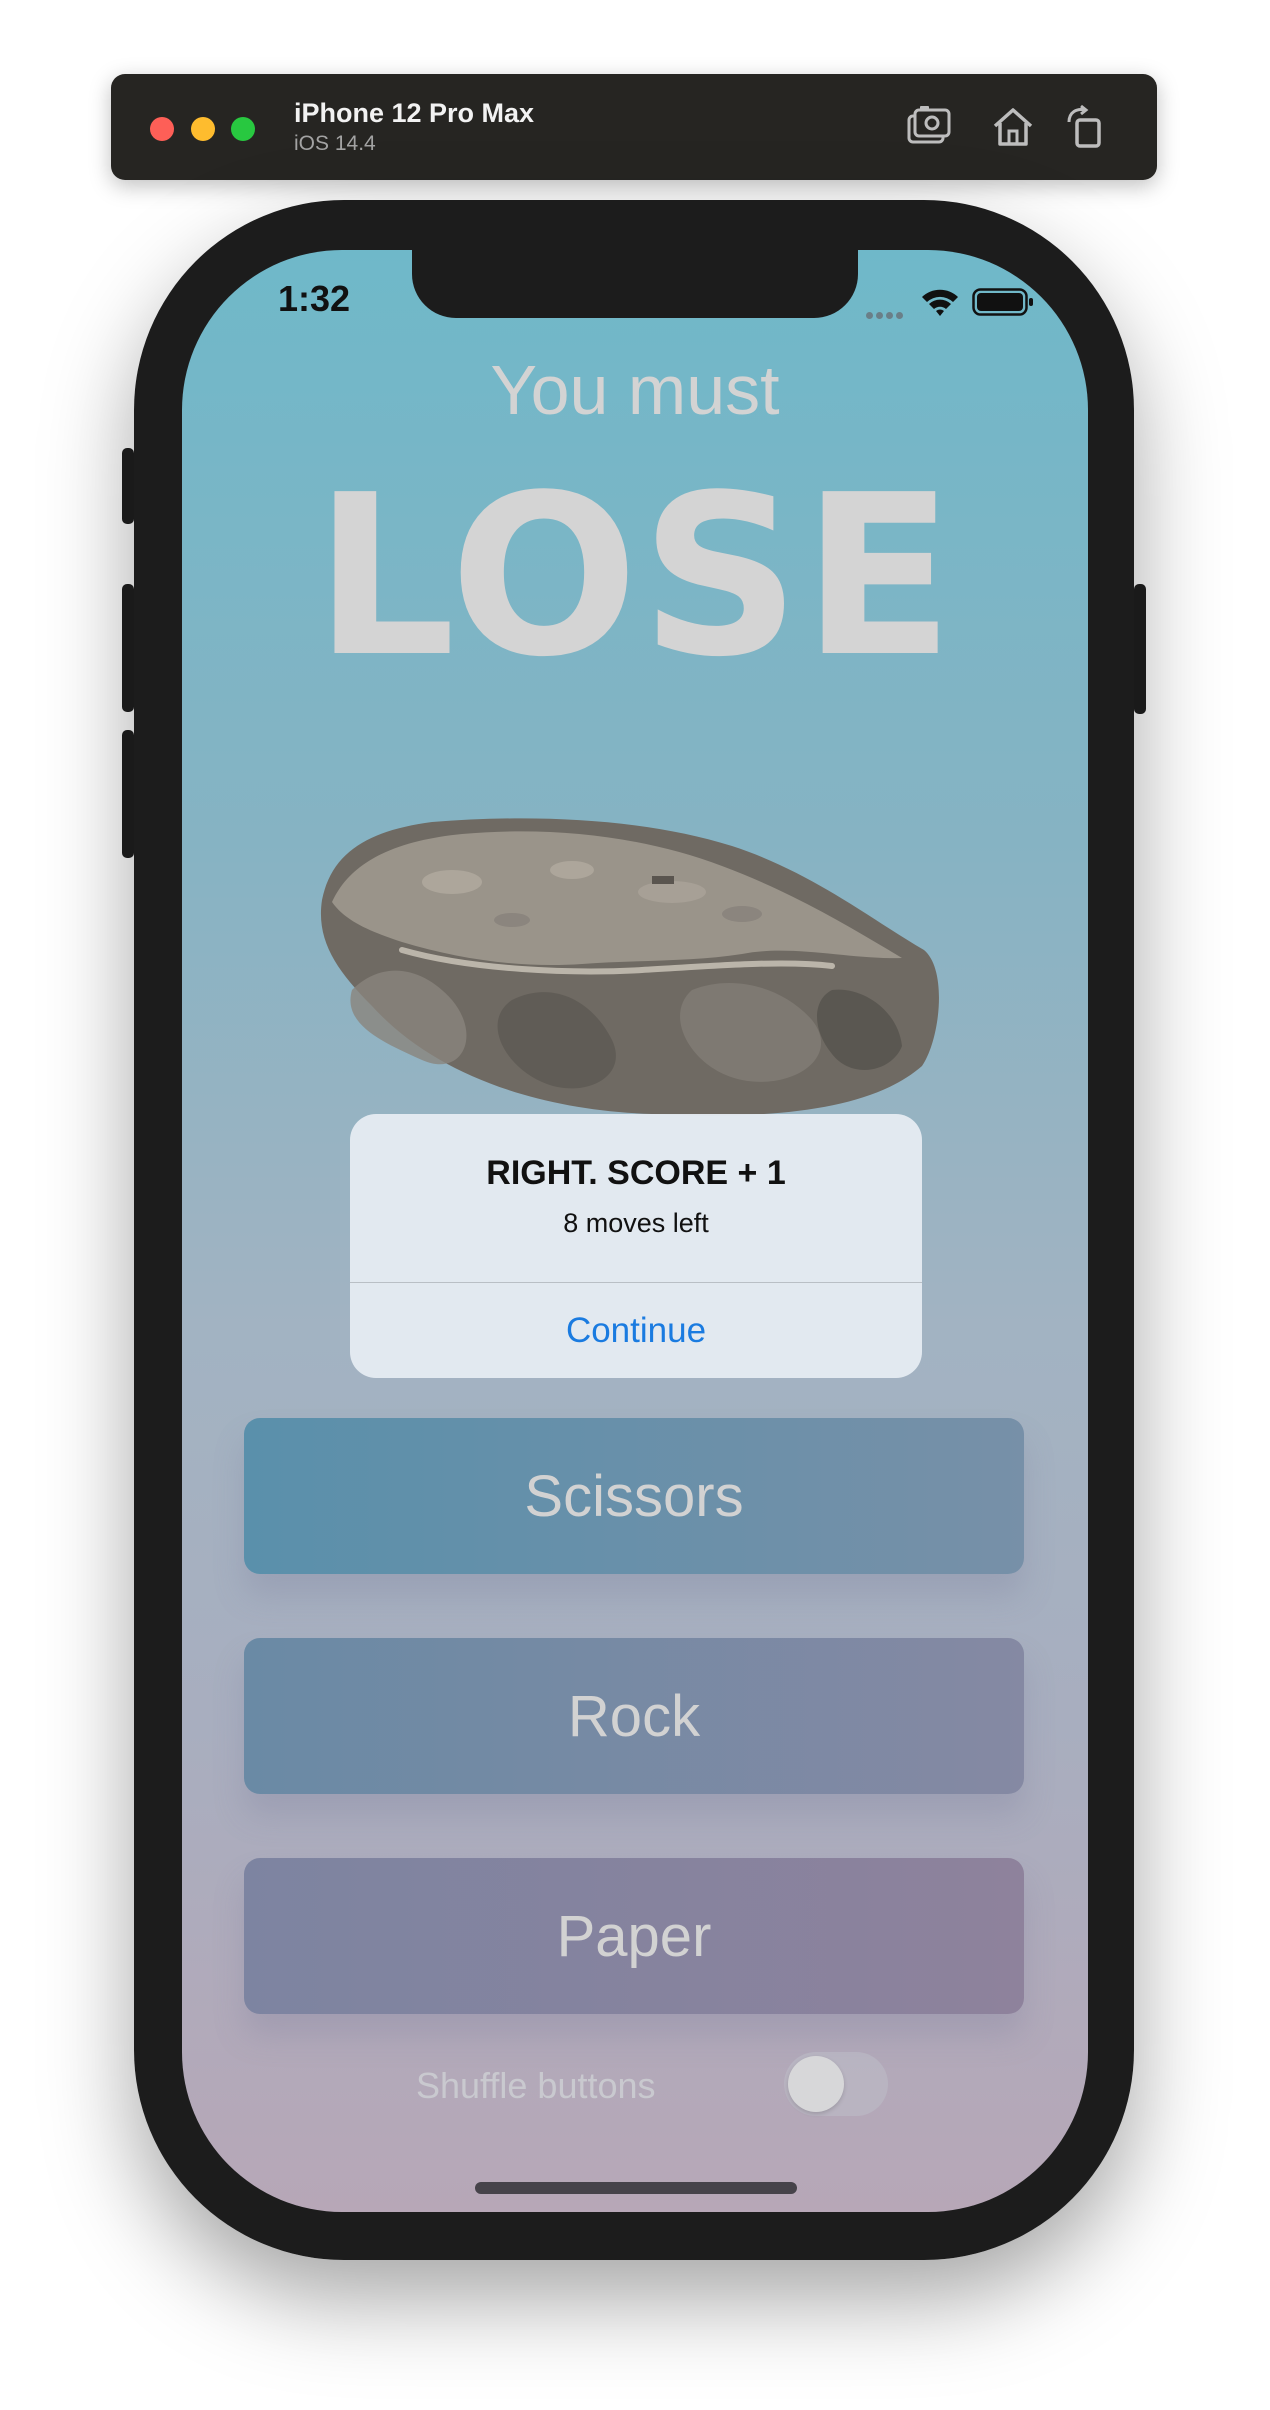 The image size is (1270, 2410). I want to click on device-name: iPhone 12 Pro Max, so click(414, 113).